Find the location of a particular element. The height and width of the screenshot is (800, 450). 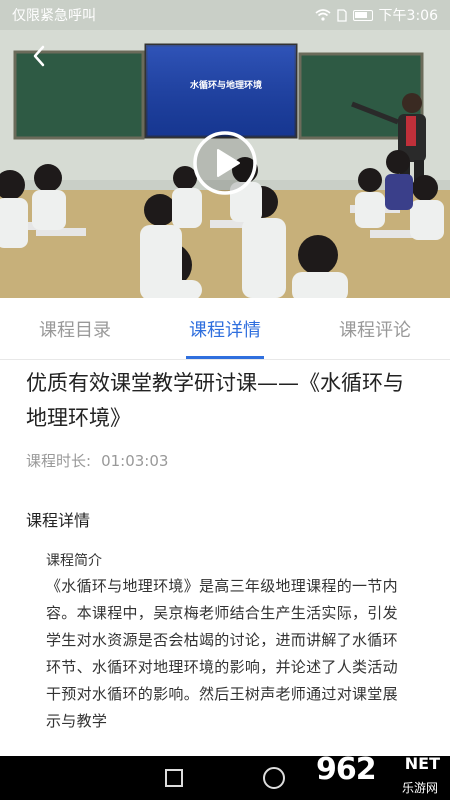

status-icons: 下午3:06 is located at coordinates (376, 15).